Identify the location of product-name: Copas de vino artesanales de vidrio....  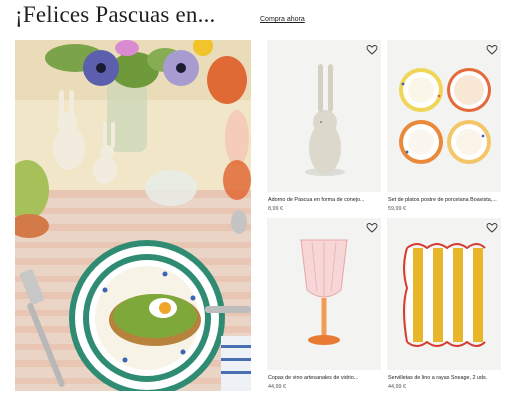
(324, 378).